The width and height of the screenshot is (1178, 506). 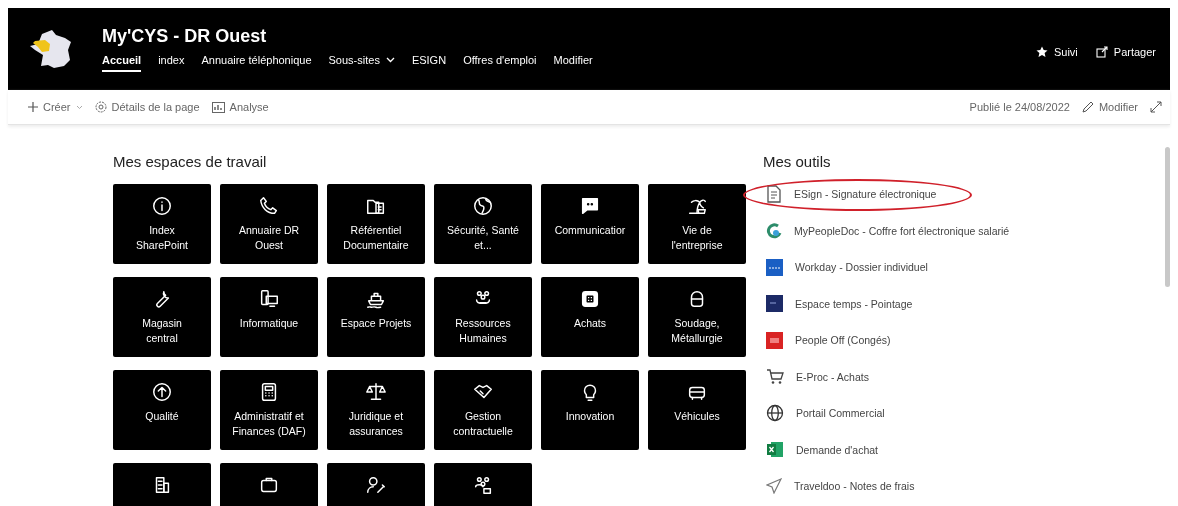 What do you see at coordinates (845, 267) in the screenshot?
I see `tool-link: Workday - Dossier individuel` at bounding box center [845, 267].